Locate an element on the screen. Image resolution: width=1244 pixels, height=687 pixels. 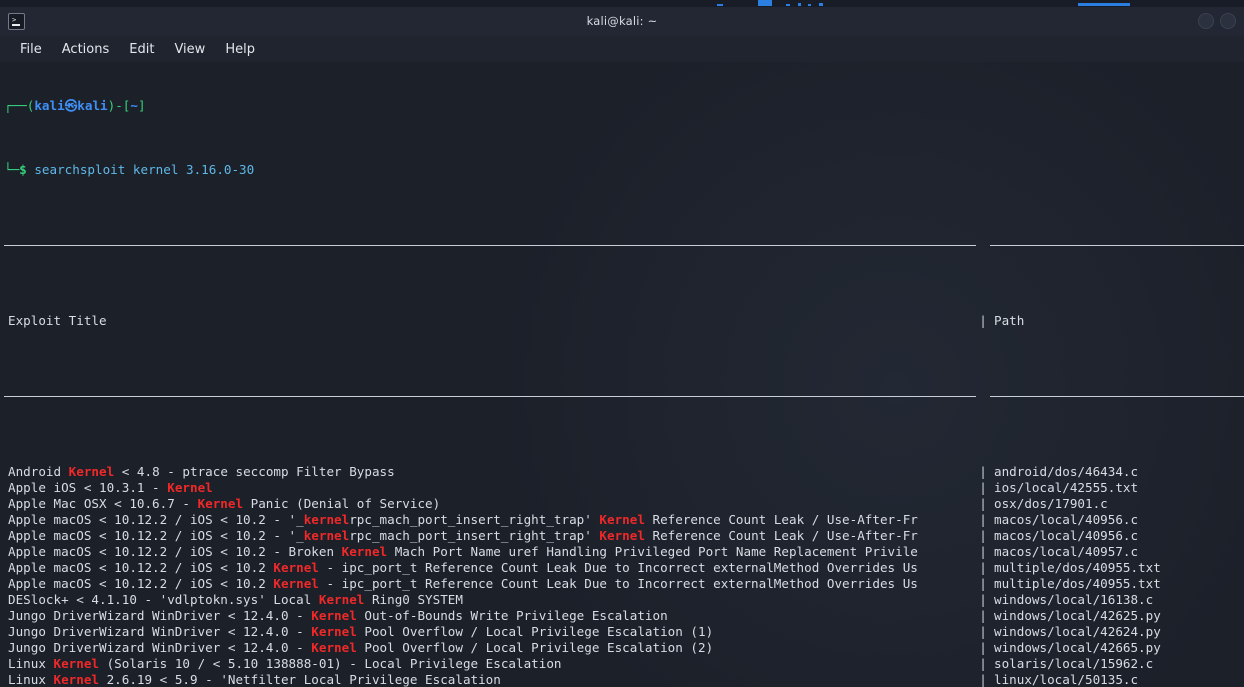
title-bar: > kali@kali: ~ is located at coordinates (622, 22).